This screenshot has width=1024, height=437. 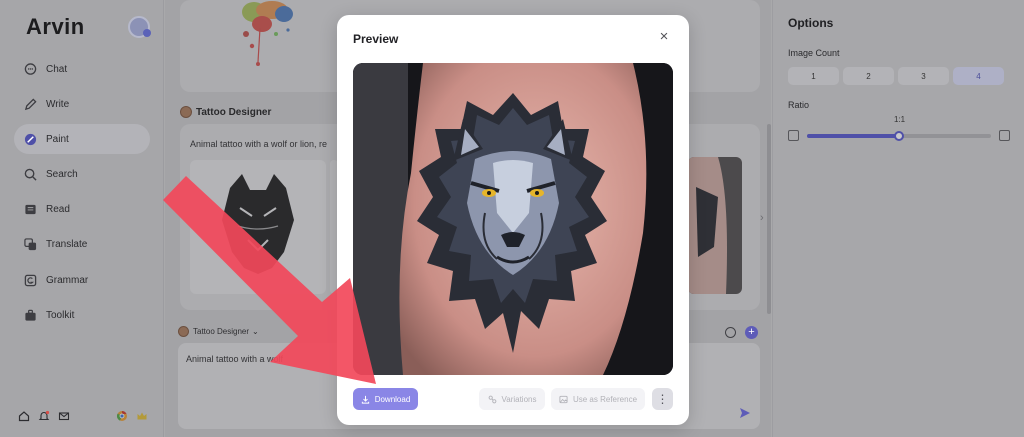 I want to click on arm-tattoo-thumbnail, so click(x=707, y=225).